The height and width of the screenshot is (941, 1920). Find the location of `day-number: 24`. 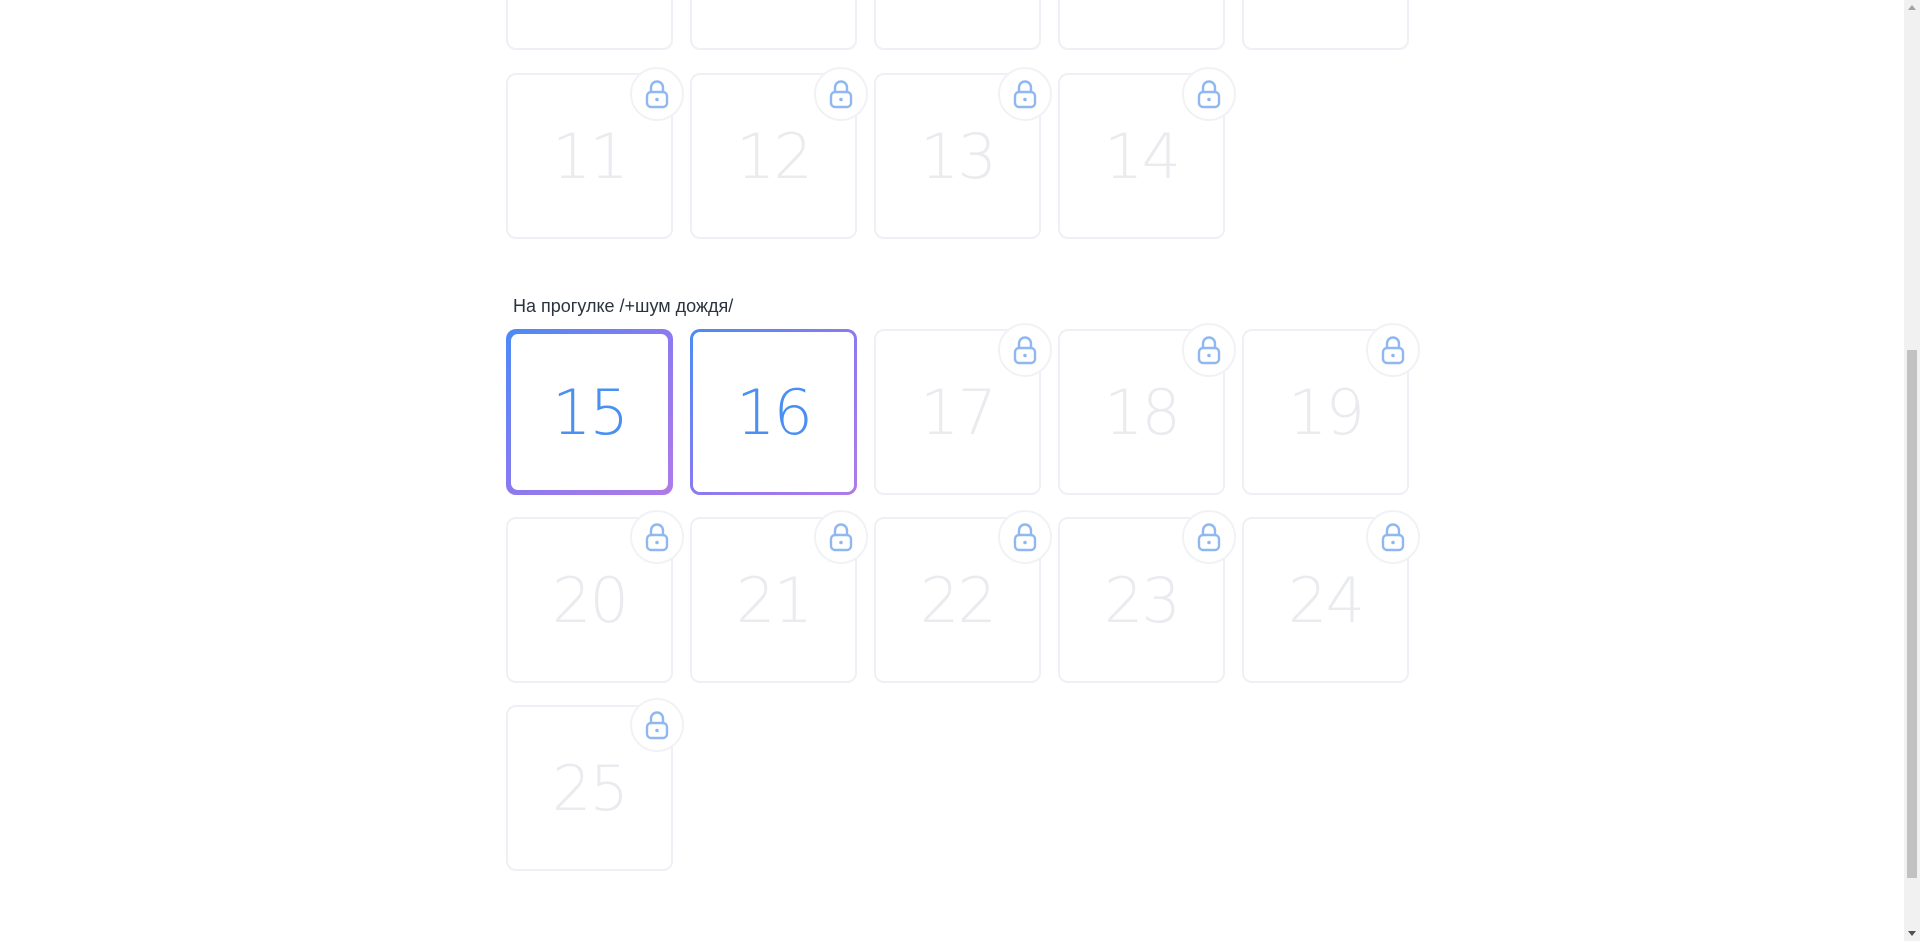

day-number: 24 is located at coordinates (1326, 600).